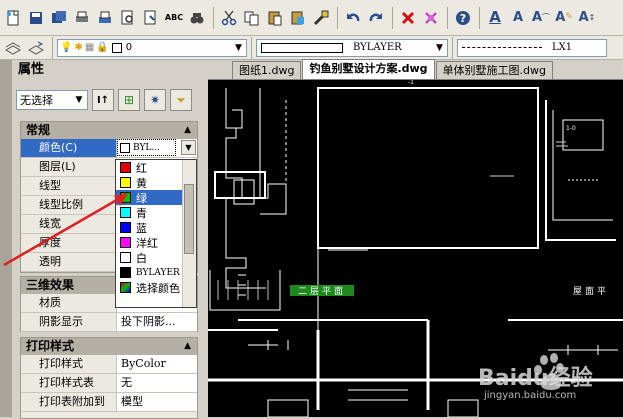 The image size is (623, 419). What do you see at coordinates (530, 395) in the screenshot?
I see `watermark-url: jingyan.baidu.com` at bounding box center [530, 395].